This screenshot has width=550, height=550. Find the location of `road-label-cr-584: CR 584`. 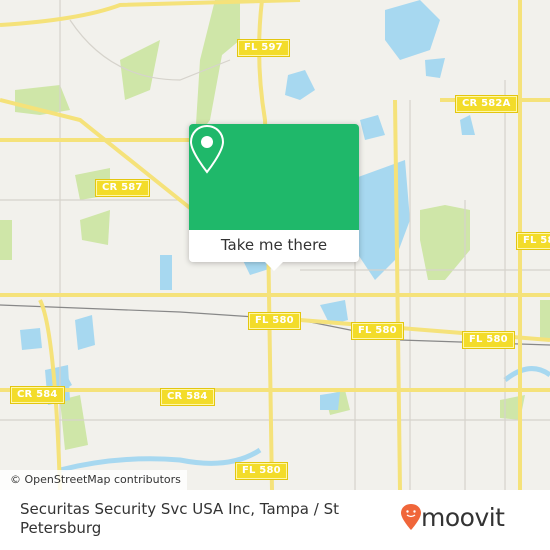

road-label-cr-584: CR 584 is located at coordinates (187, 397).